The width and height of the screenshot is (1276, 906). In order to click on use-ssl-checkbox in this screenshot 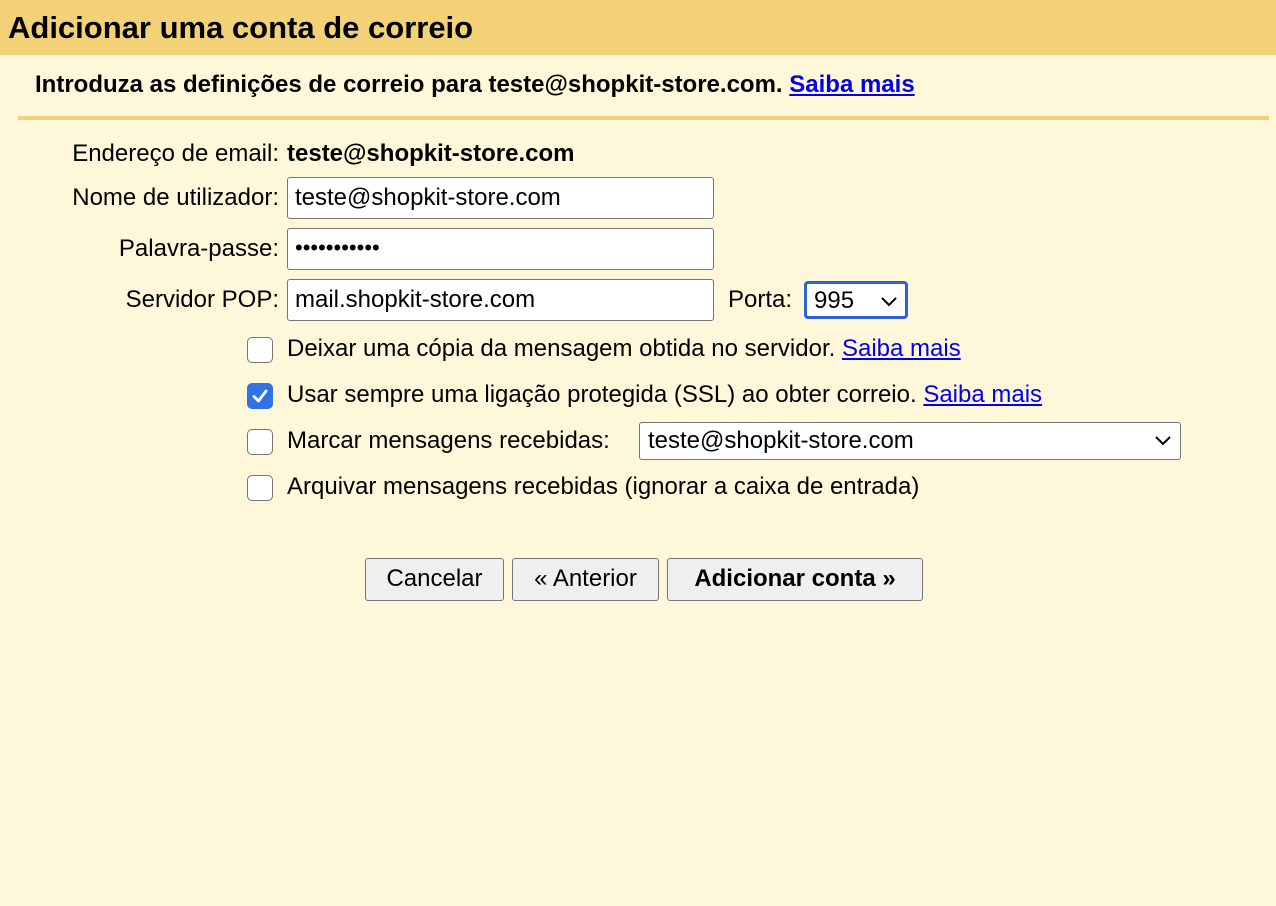, I will do `click(260, 396)`.